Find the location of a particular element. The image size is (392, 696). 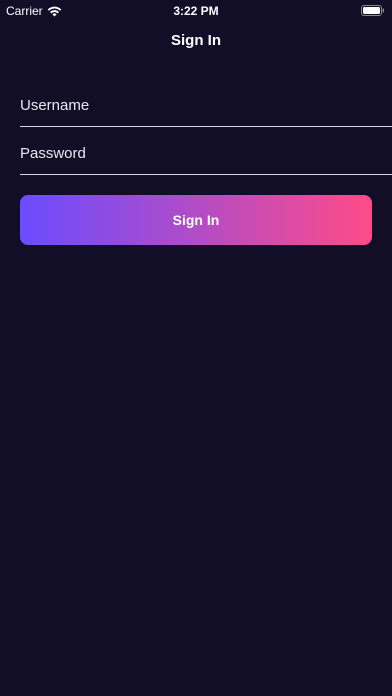

sign-in-button: Sign In is located at coordinates (196, 220).